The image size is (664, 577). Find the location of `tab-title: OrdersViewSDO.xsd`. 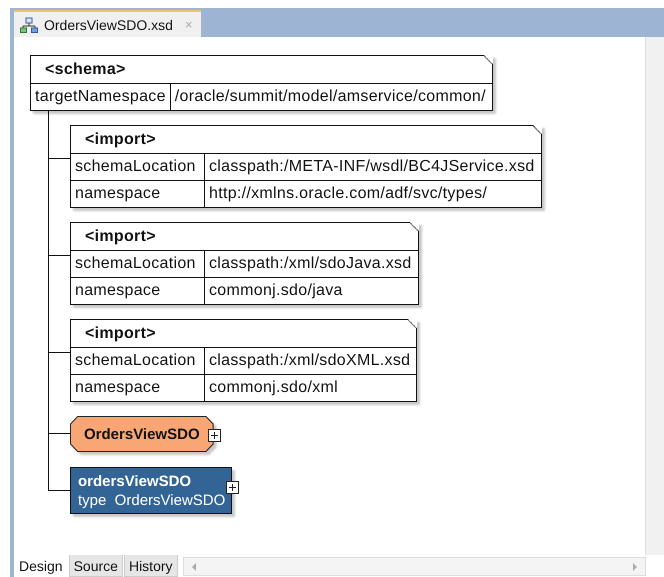

tab-title: OrdersViewSDO.xsd is located at coordinates (108, 24).